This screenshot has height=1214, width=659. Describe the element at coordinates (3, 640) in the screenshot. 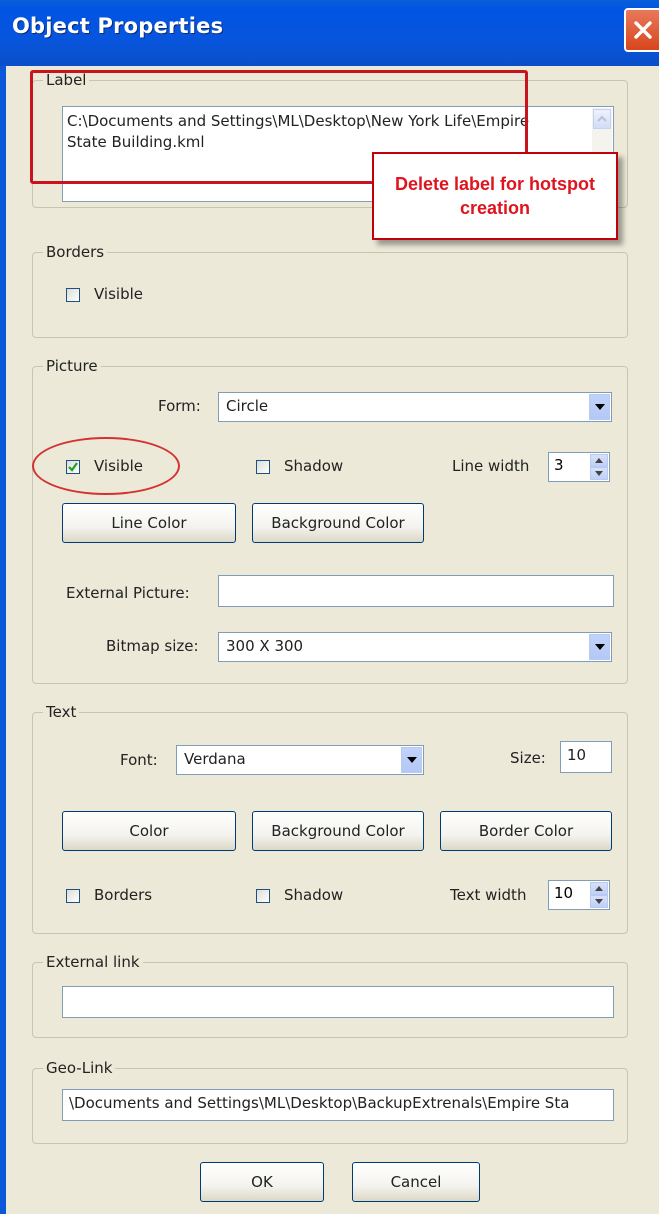

I see `window-frame-left` at that location.